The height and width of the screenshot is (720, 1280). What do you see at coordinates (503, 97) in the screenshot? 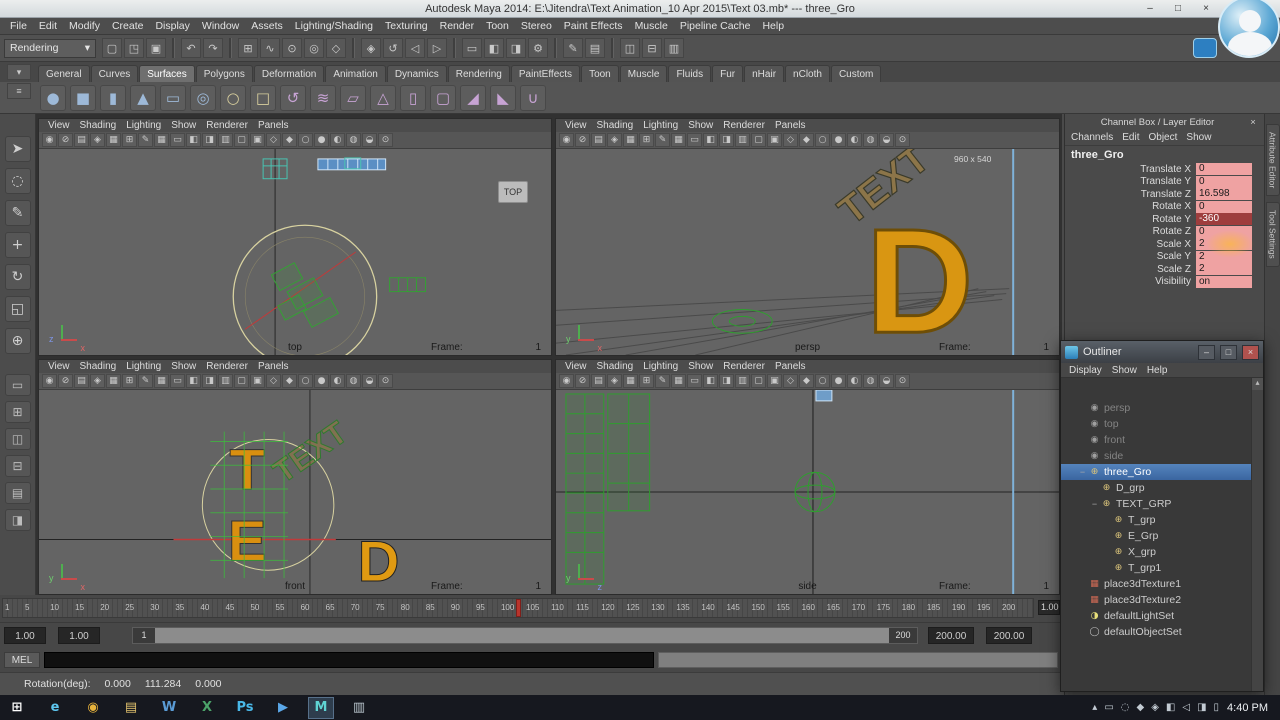
I see `bevel-plus-icon: ◣` at bounding box center [503, 97].